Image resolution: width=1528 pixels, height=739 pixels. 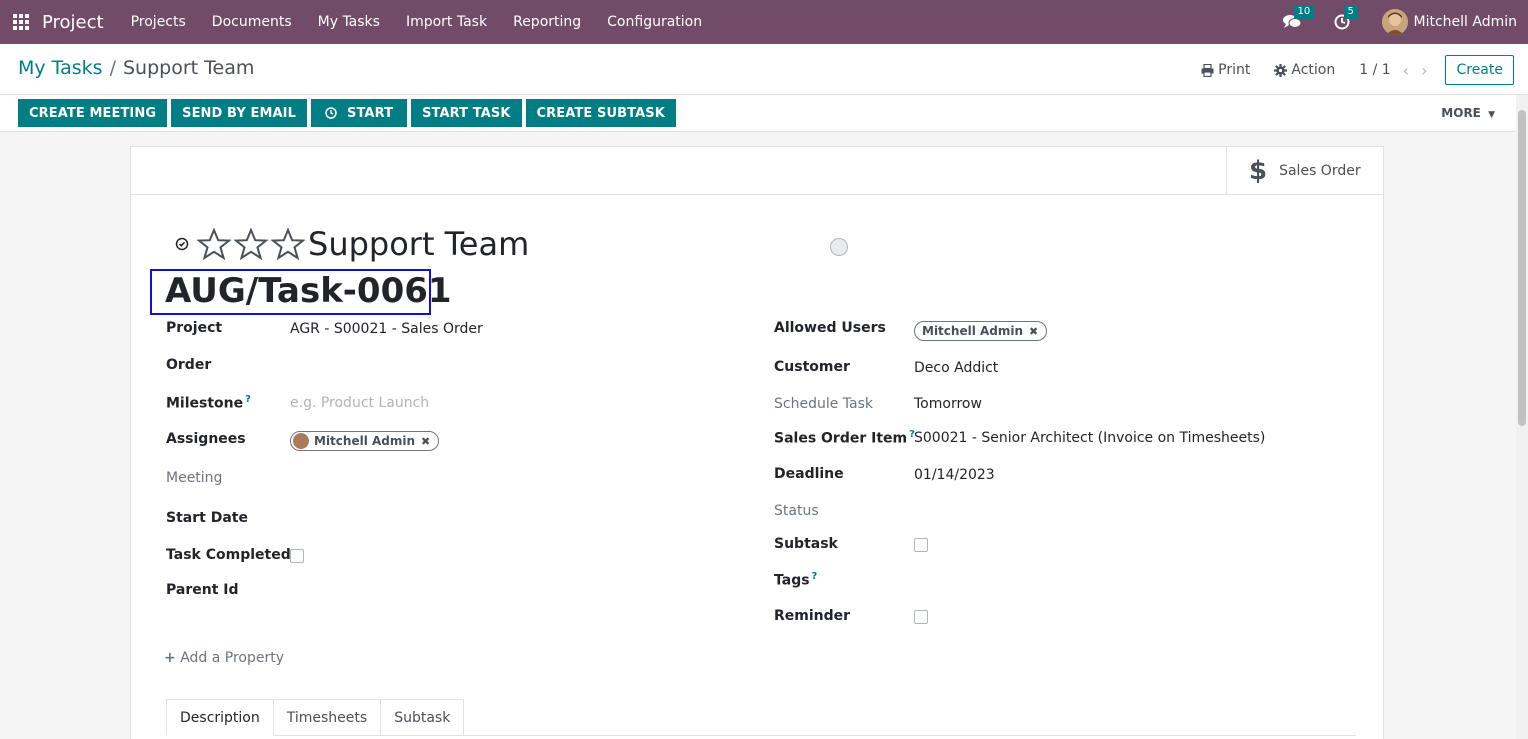 I want to click on order-label: Order, so click(x=189, y=365).